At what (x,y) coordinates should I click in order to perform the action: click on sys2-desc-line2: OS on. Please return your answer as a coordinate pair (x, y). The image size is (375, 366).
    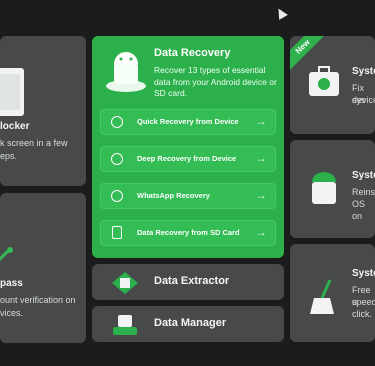
    Looking at the image, I should click on (359, 210).